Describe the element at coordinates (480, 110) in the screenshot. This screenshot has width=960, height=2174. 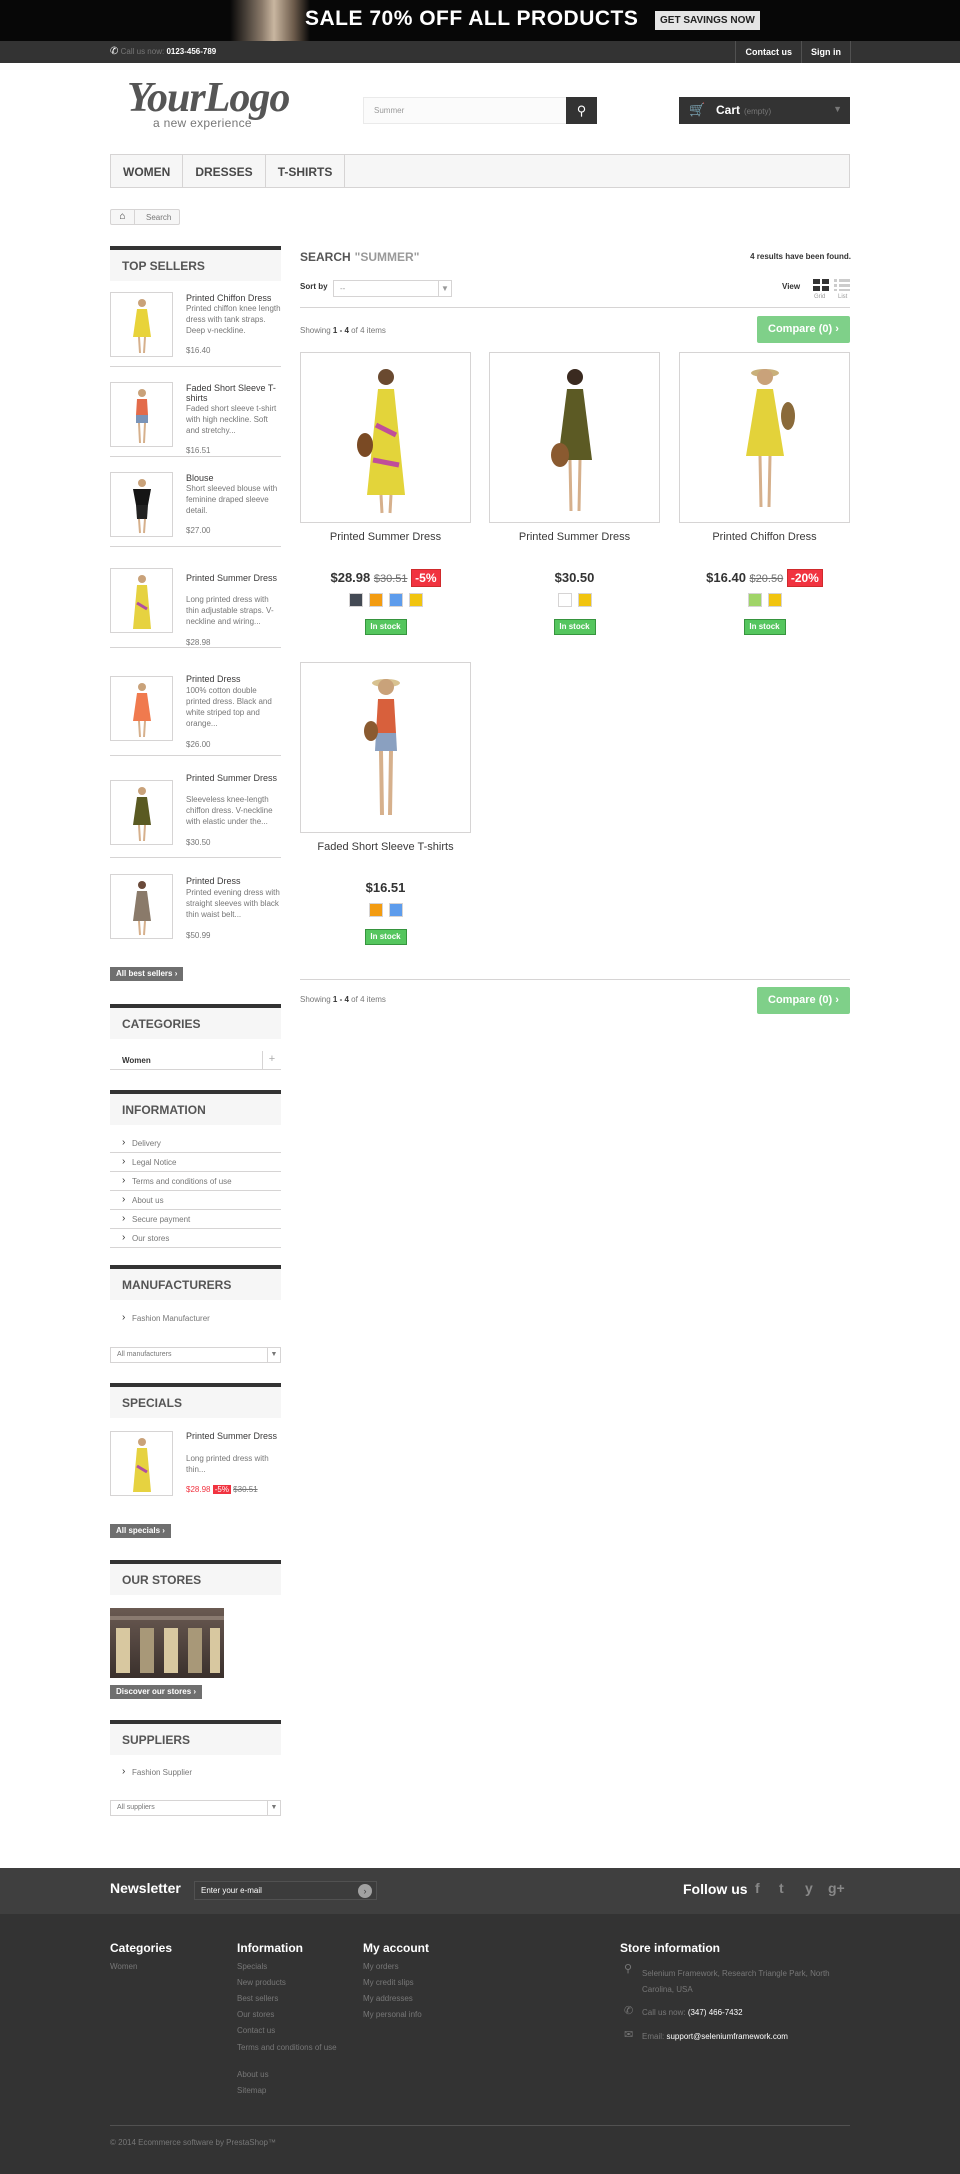
I see `search-bar: Summer ⚲` at that location.